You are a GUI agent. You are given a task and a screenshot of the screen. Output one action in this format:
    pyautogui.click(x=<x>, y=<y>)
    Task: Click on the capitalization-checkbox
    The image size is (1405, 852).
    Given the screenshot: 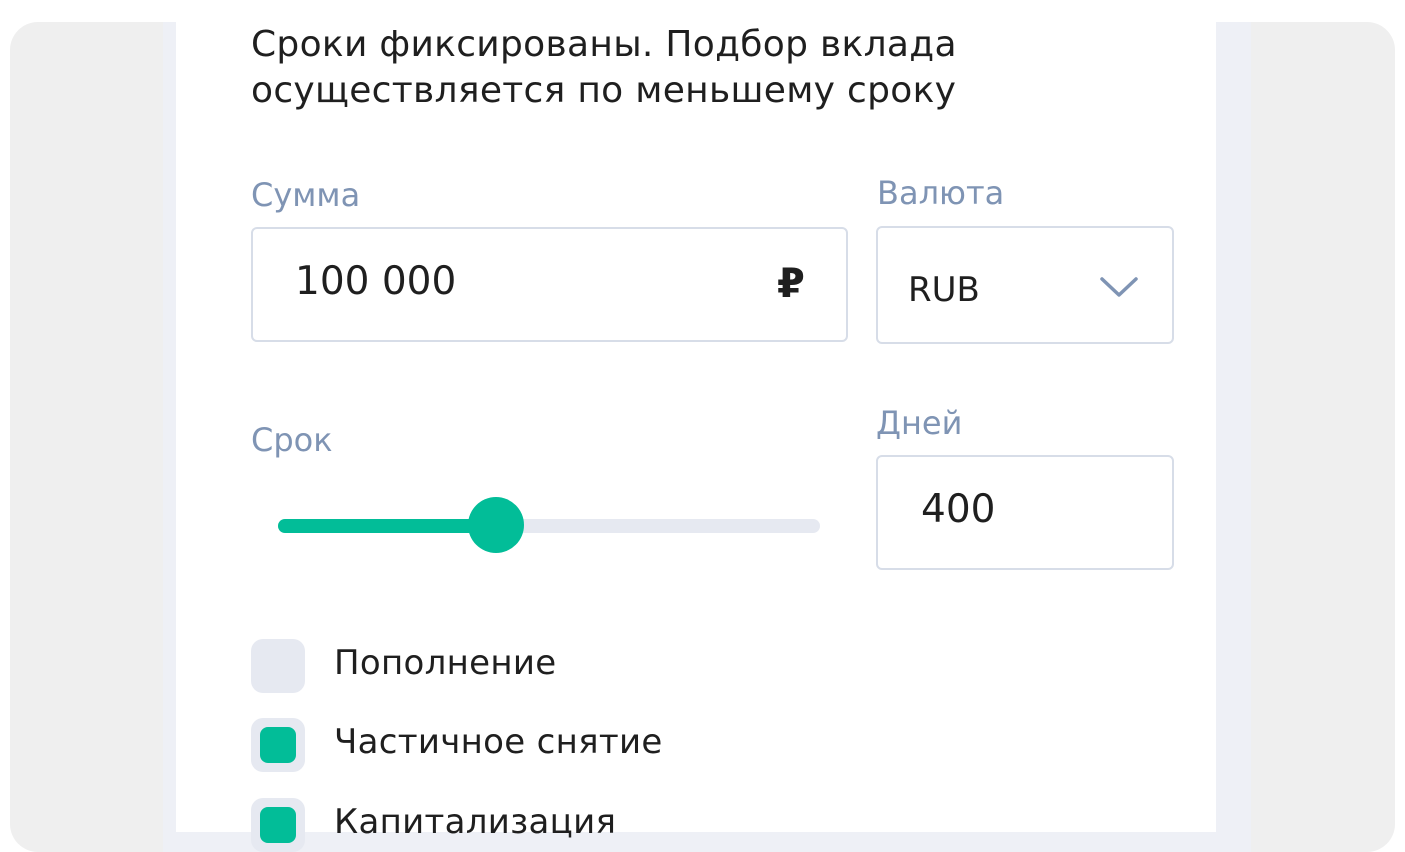 What is the action you would take?
    pyautogui.click(x=278, y=825)
    